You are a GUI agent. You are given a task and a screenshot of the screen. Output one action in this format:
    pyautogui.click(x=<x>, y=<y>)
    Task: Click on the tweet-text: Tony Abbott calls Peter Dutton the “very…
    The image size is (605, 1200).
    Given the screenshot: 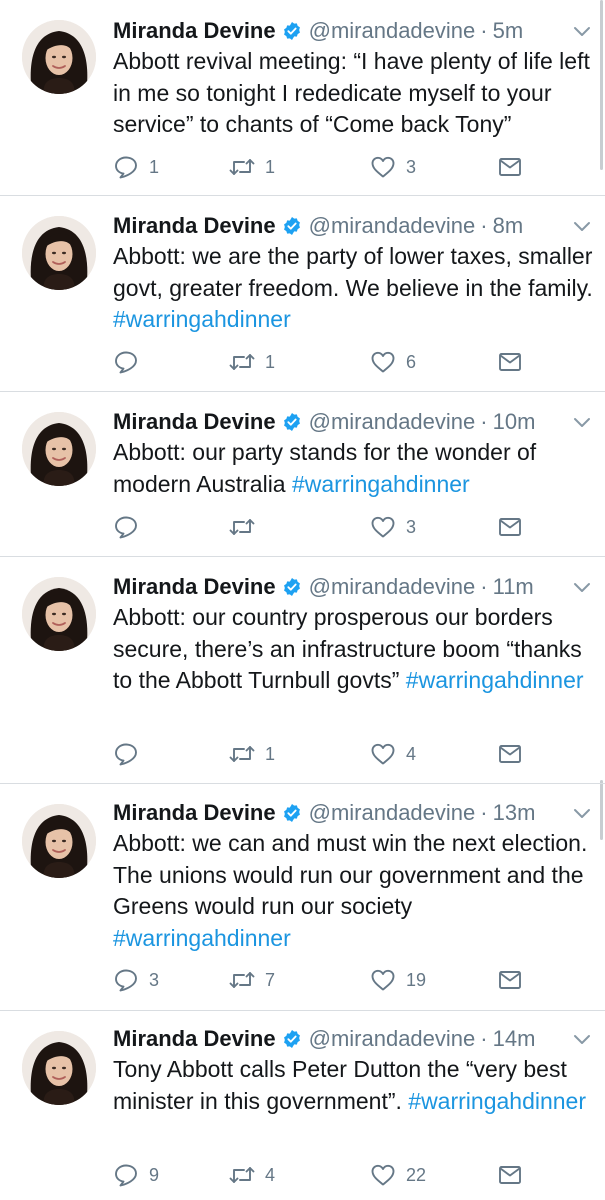 What is the action you would take?
    pyautogui.click(x=353, y=1085)
    